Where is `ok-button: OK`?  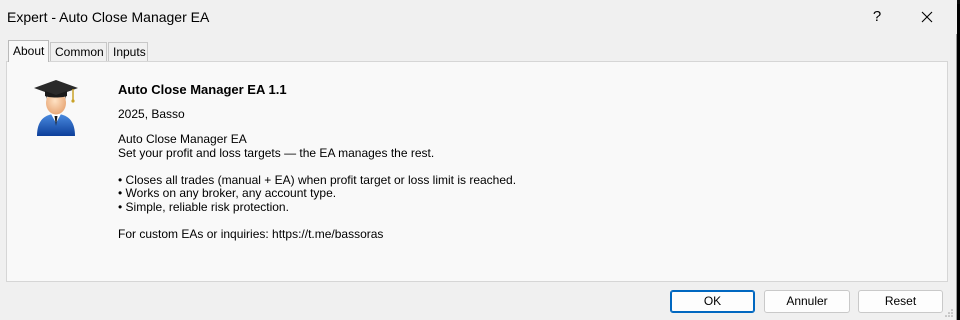 ok-button: OK is located at coordinates (712, 301).